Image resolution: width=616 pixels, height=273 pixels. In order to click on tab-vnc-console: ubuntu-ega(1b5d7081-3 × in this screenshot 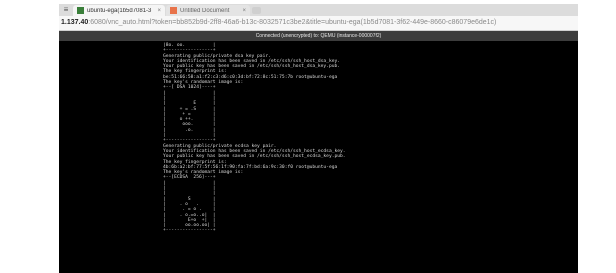, I will do `click(119, 10)`.